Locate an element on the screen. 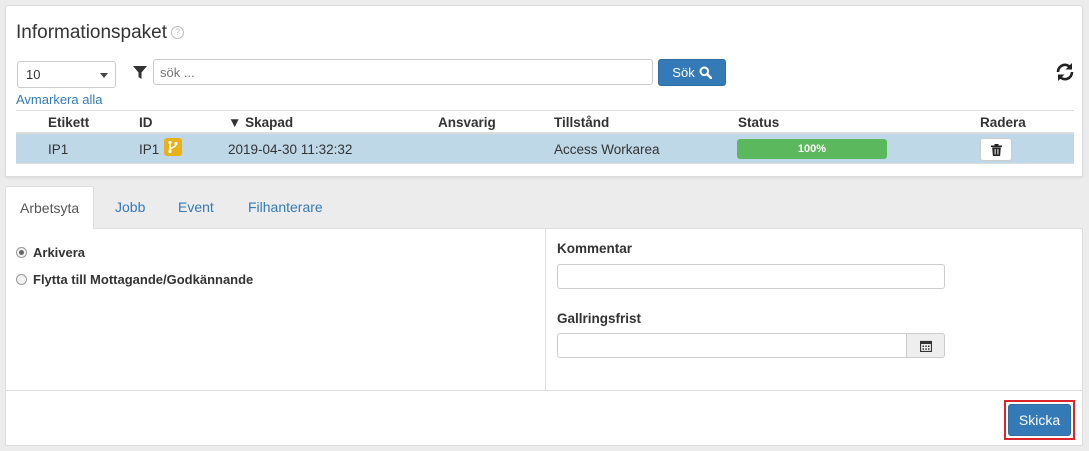  comment-input is located at coordinates (751, 276).